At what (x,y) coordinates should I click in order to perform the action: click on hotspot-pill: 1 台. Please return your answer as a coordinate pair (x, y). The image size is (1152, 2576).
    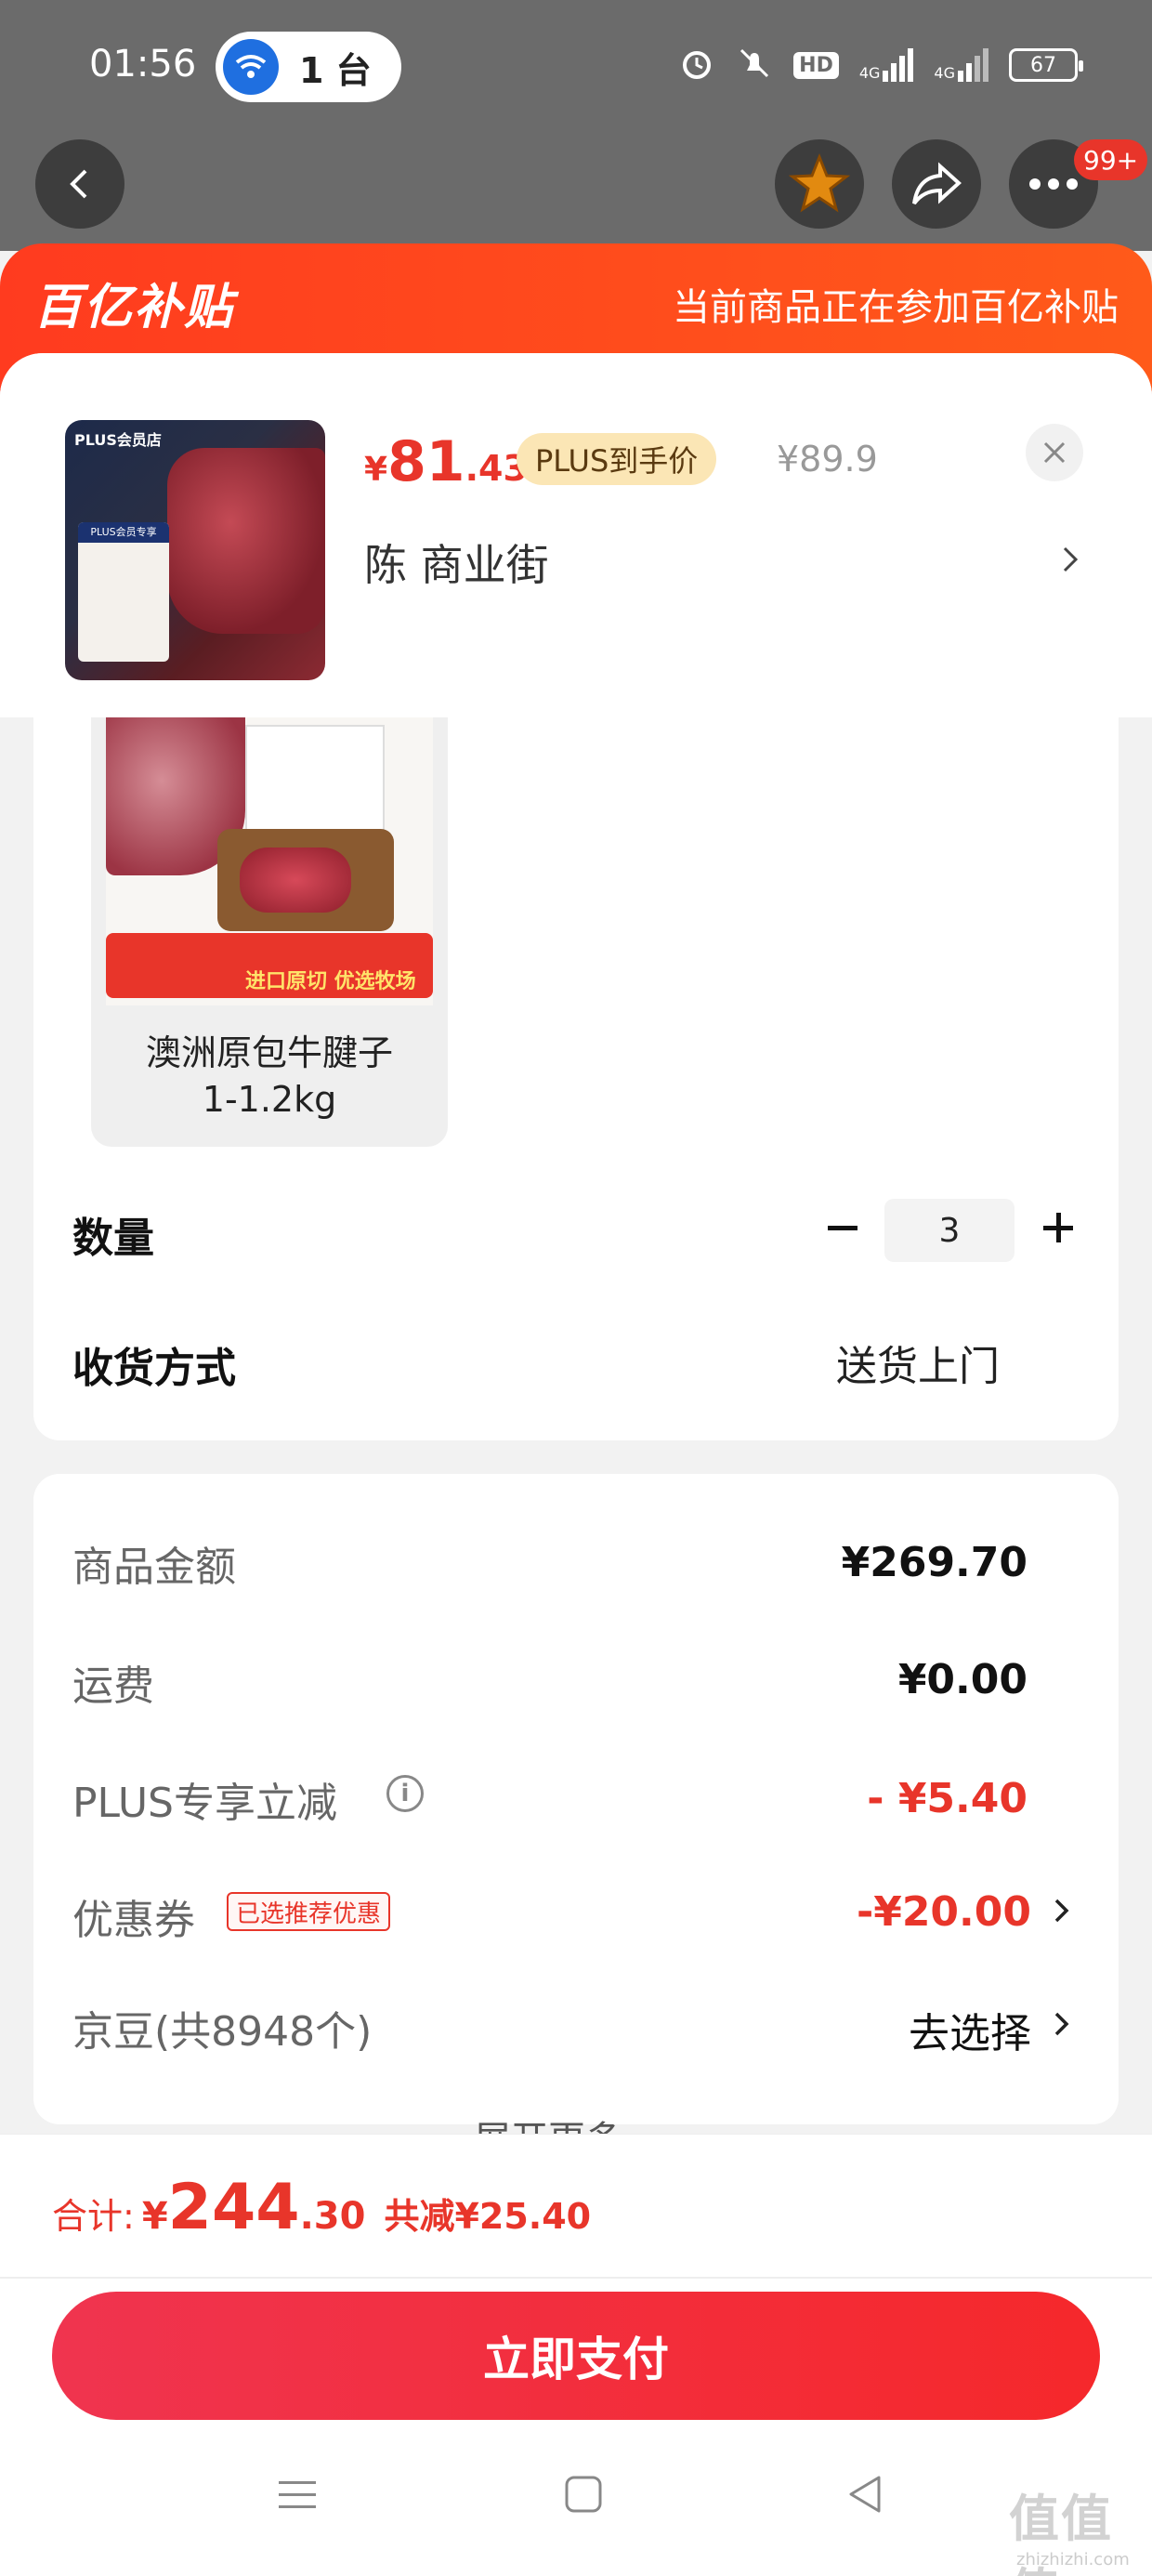
    Looking at the image, I should click on (308, 67).